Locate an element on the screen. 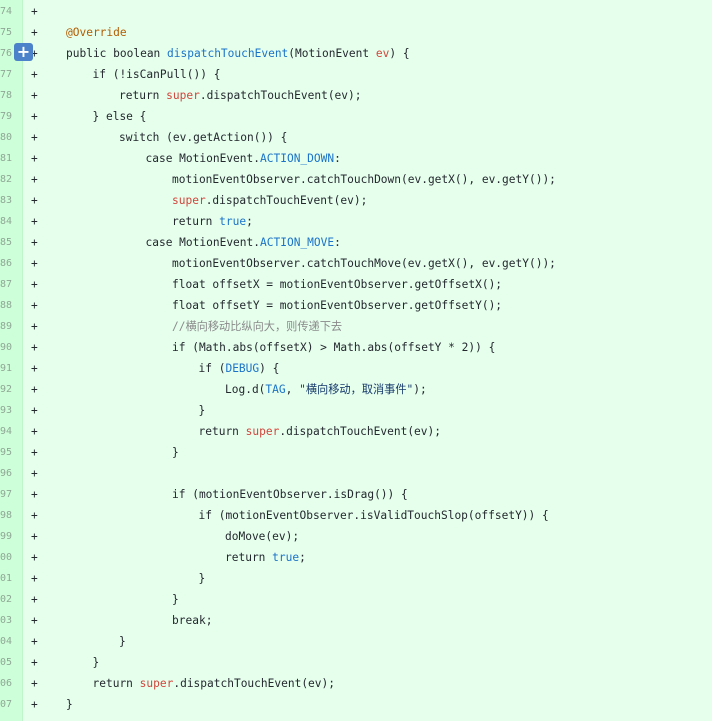 The width and height of the screenshot is (712, 721). code-text: return true; is located at coordinates (212, 221).